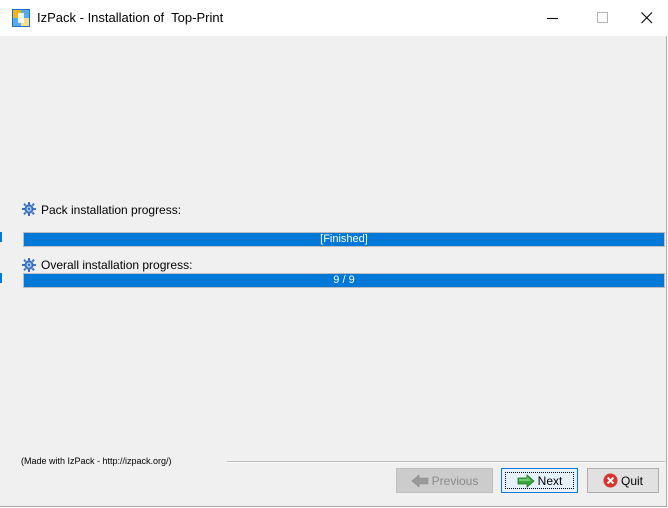  Describe the element at coordinates (610, 480) in the screenshot. I see `close-circle-icon` at that location.